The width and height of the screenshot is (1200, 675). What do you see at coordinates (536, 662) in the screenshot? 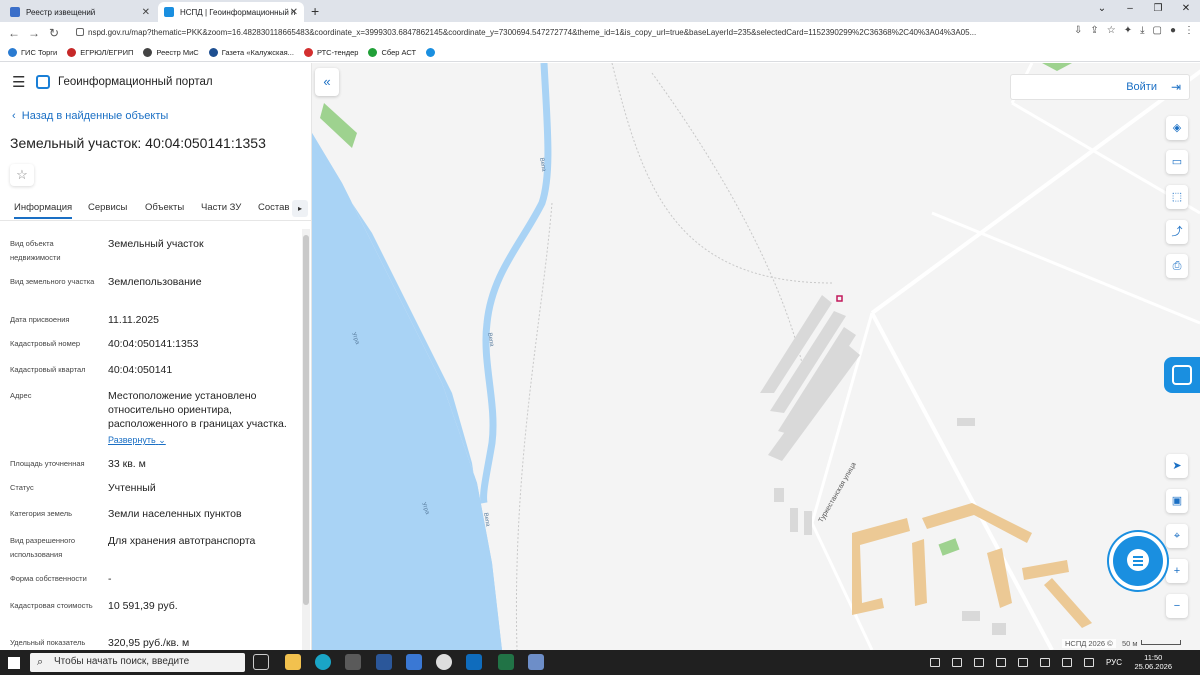
I see `calculator-icon` at bounding box center [536, 662].